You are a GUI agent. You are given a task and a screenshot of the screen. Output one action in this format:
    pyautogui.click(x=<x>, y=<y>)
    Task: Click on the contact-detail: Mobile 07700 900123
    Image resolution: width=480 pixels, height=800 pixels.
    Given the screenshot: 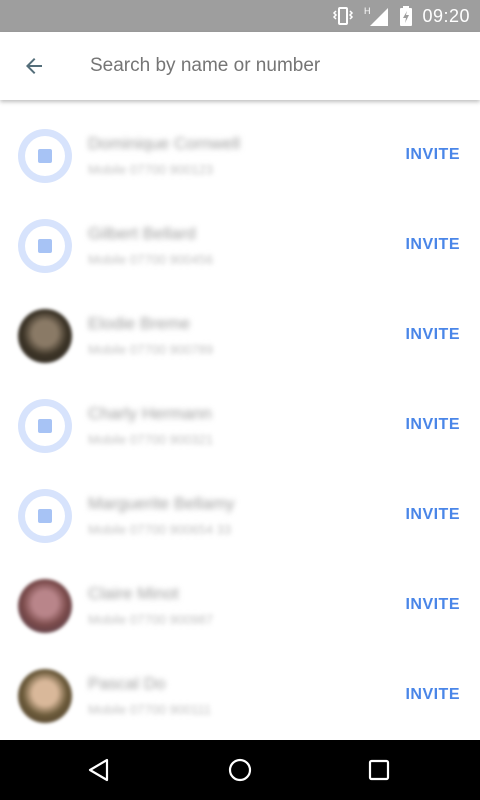 What is the action you would take?
    pyautogui.click(x=151, y=169)
    